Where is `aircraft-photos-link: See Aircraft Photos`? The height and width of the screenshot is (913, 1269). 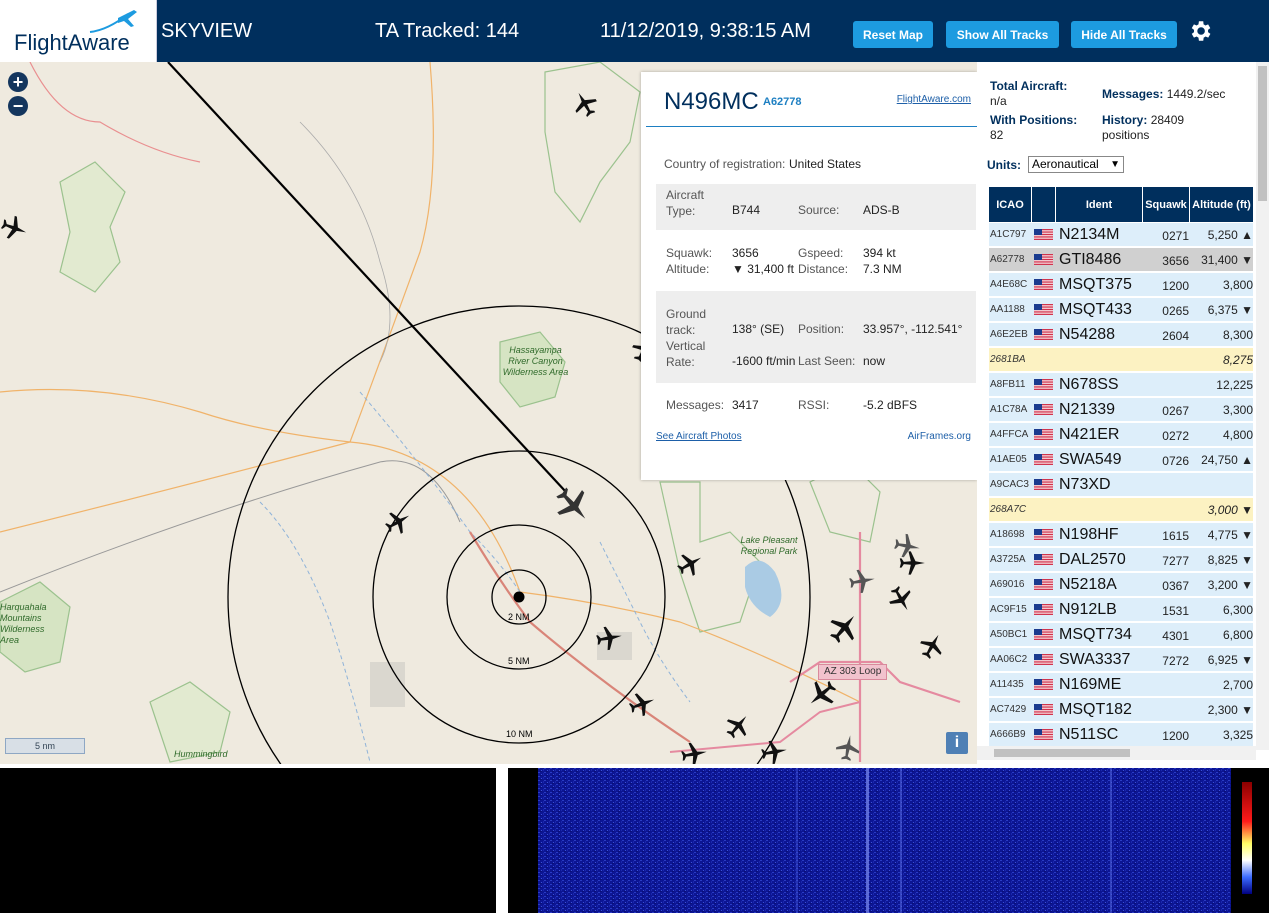
aircraft-photos-link: See Aircraft Photos is located at coordinates (699, 436).